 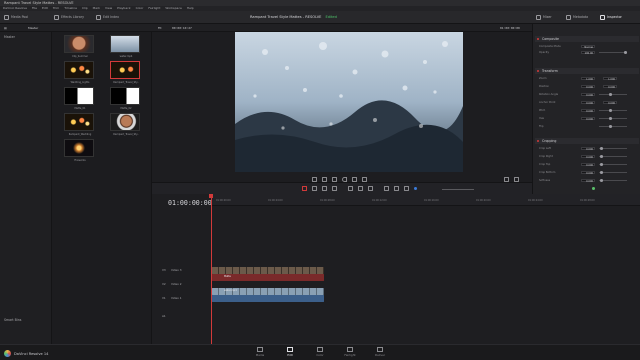 I want to click on metadata-button: Metadata, so click(x=577, y=17).